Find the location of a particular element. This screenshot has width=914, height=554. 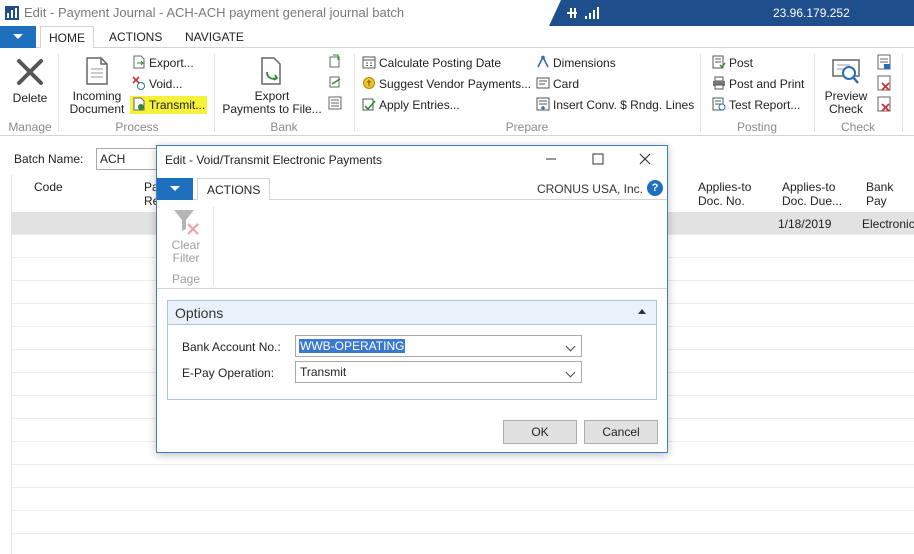

delete-icon is located at coordinates (30, 72).